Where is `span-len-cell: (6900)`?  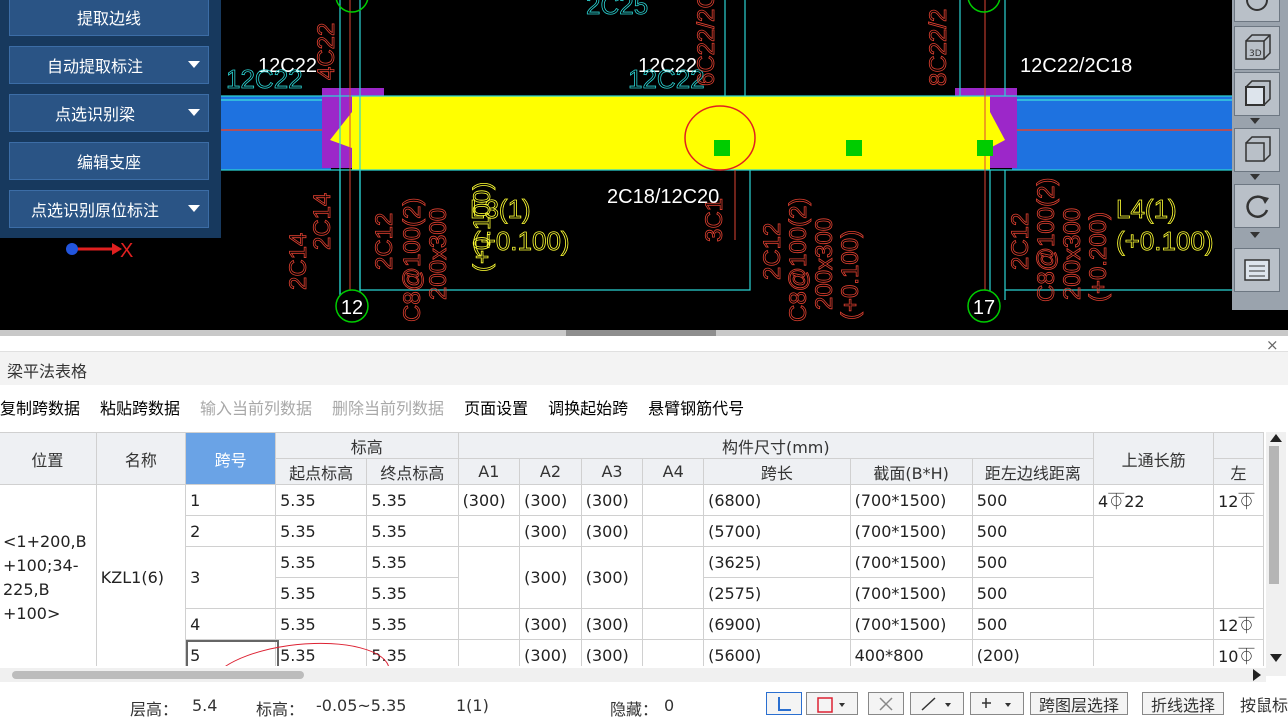 span-len-cell: (6900) is located at coordinates (777, 624).